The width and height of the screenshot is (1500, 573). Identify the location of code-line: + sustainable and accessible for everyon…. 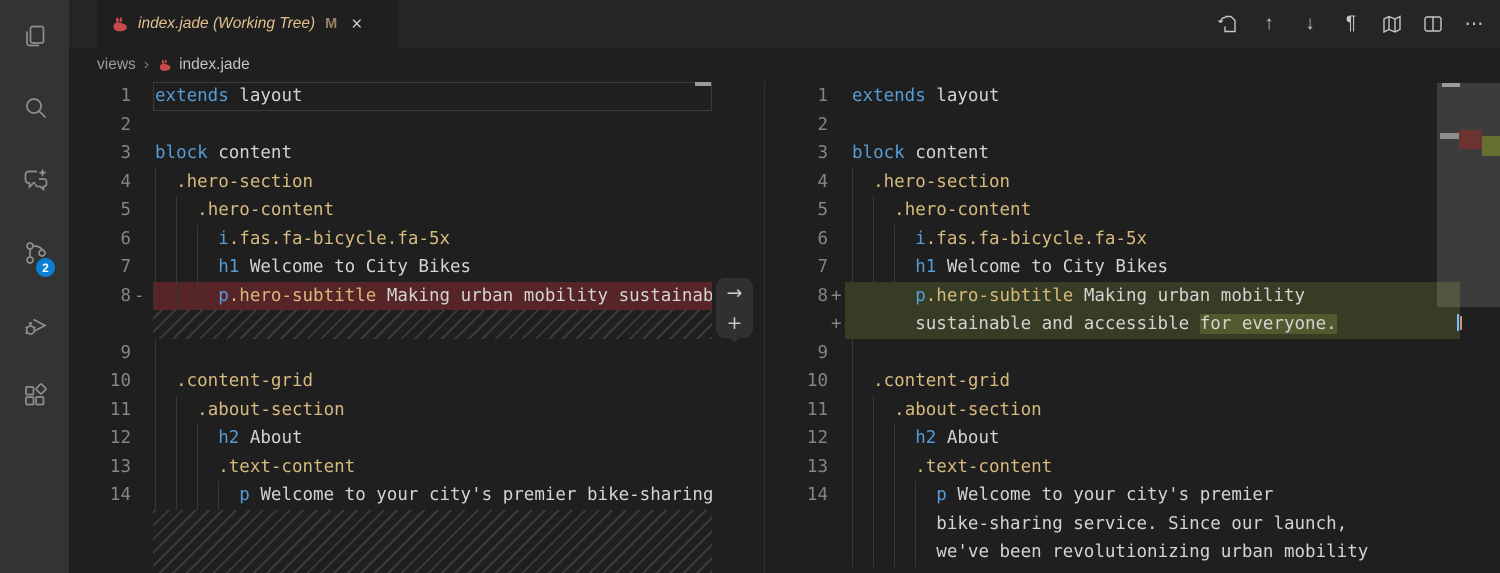
(1101, 324).